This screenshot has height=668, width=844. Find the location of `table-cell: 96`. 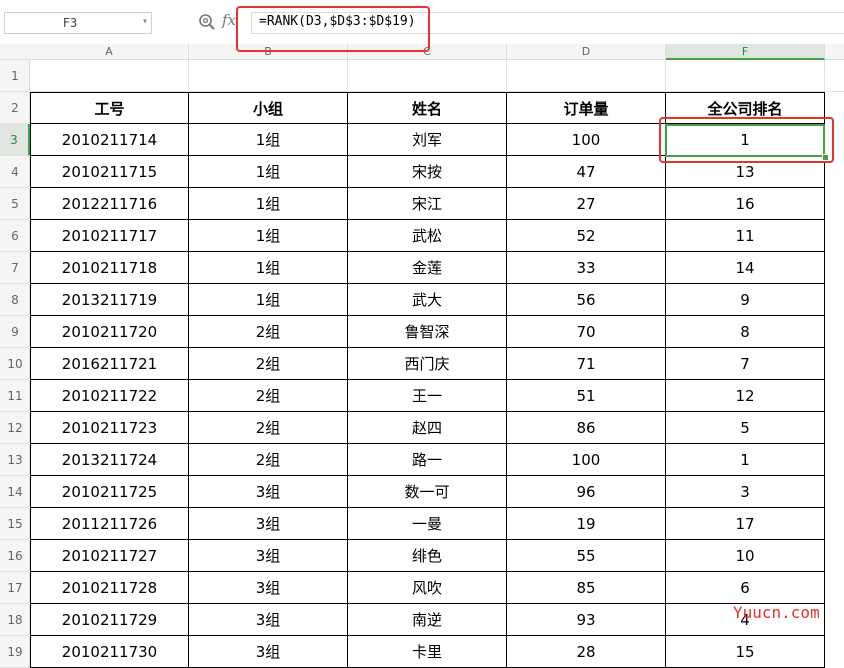

table-cell: 96 is located at coordinates (586, 492).